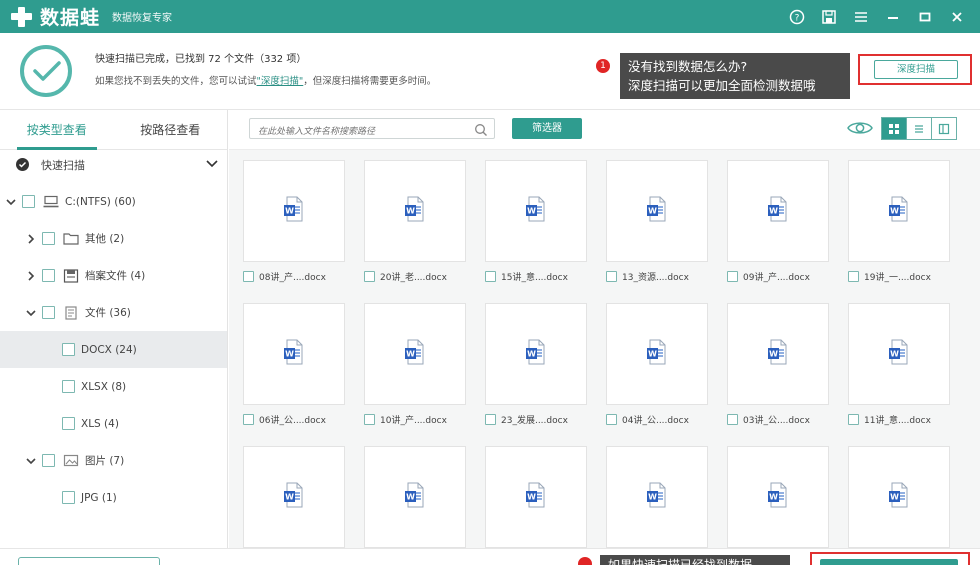 The width and height of the screenshot is (980, 565). I want to click on list-view-icon, so click(918, 128).